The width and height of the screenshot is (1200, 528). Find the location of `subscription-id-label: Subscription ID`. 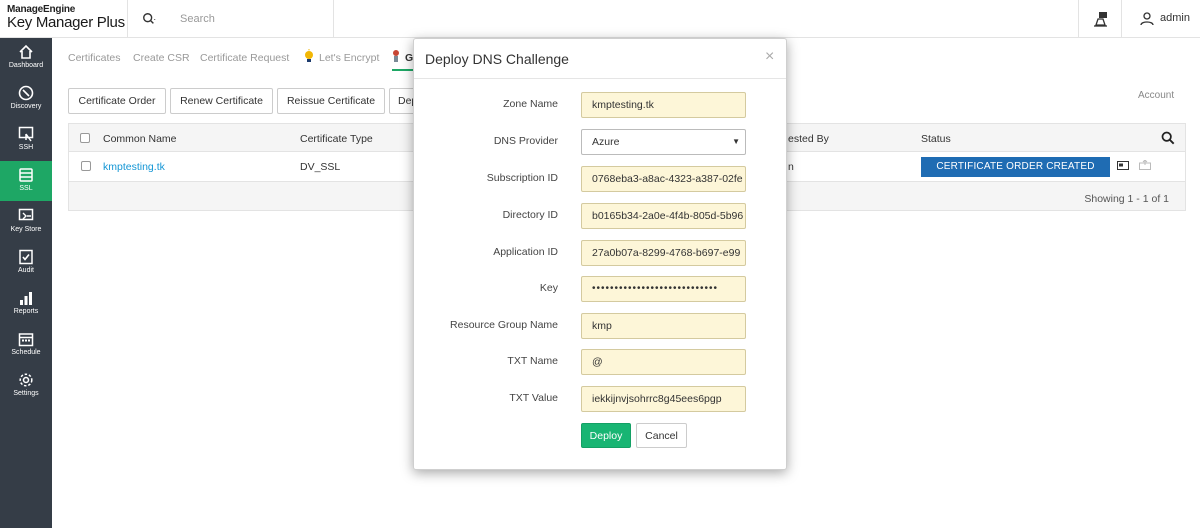

subscription-id-label: Subscription ID is located at coordinates (522, 178).